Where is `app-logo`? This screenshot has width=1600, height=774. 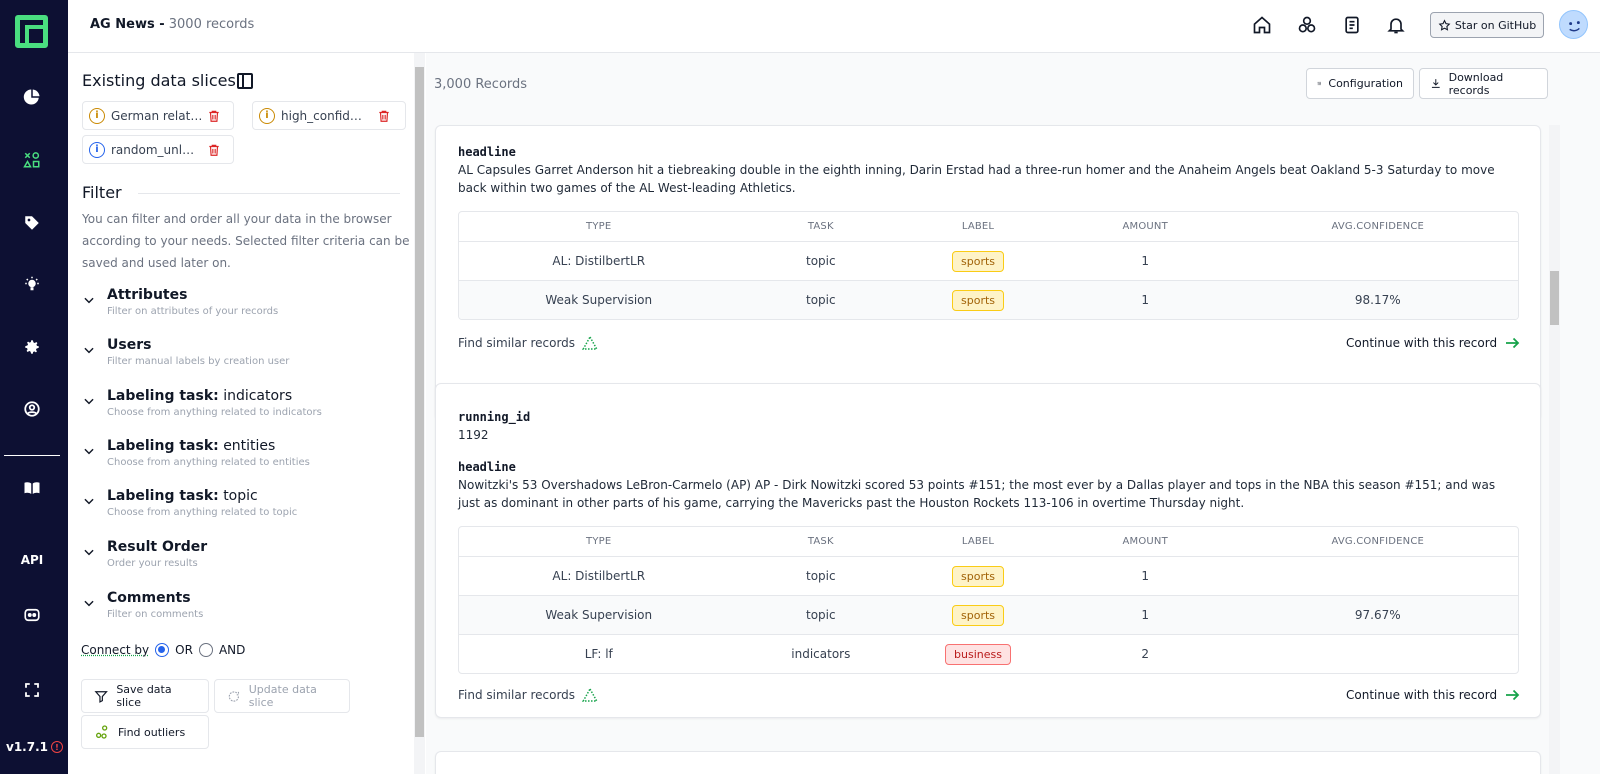 app-logo is located at coordinates (31, 31).